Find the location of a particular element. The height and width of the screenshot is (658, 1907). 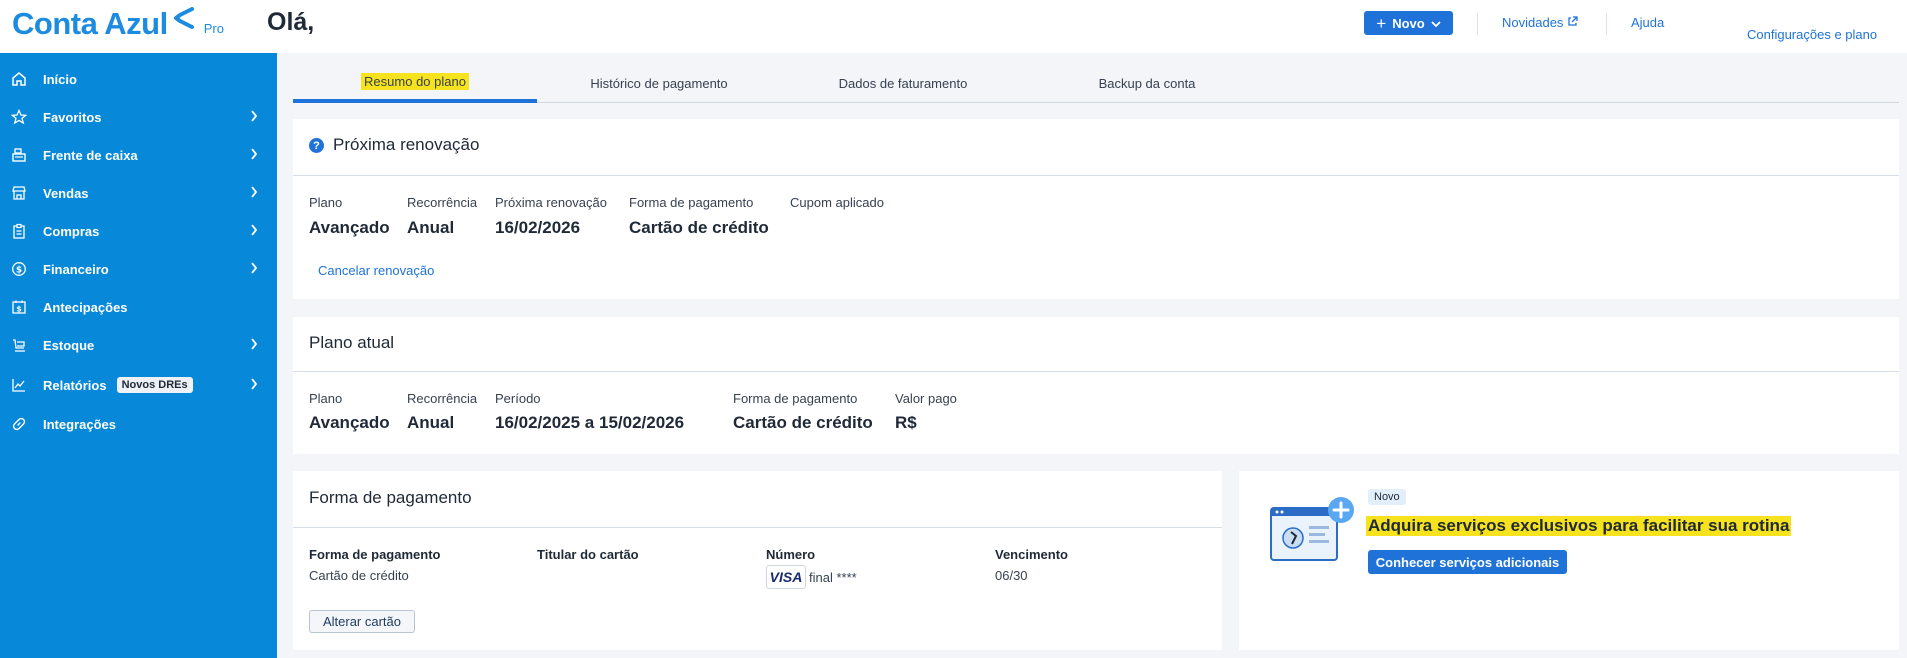

settings-link: Configurações e plano is located at coordinates (1812, 34).